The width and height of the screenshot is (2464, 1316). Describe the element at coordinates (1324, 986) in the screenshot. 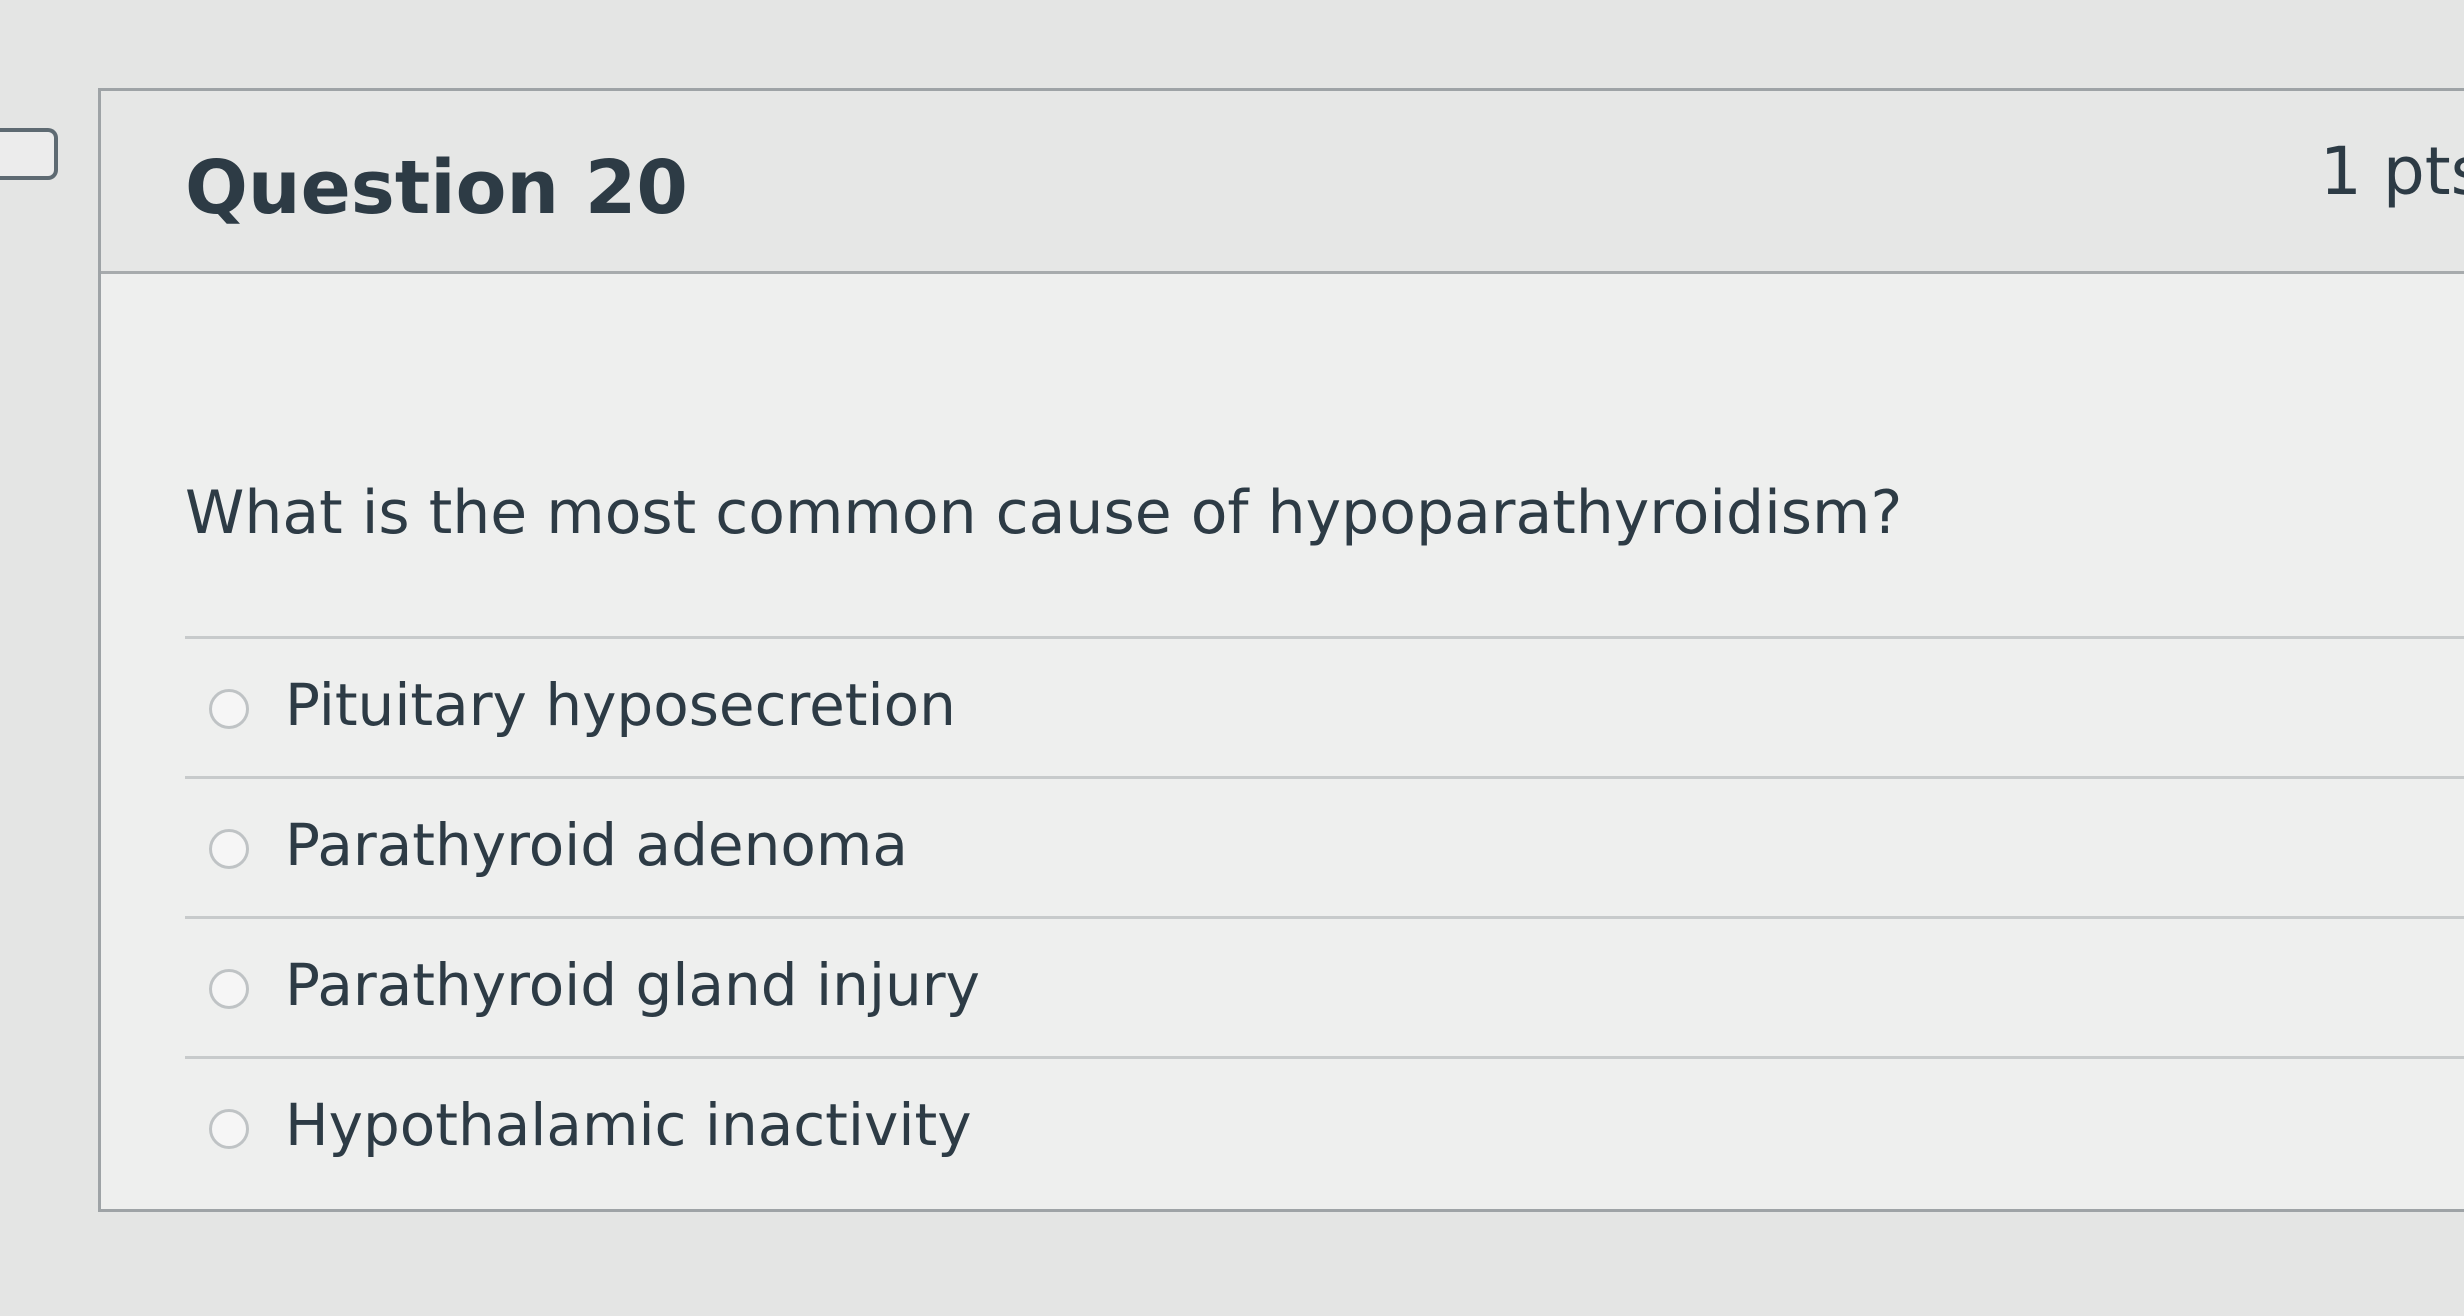

I see `answer-option: Parathyroid gland injury` at that location.